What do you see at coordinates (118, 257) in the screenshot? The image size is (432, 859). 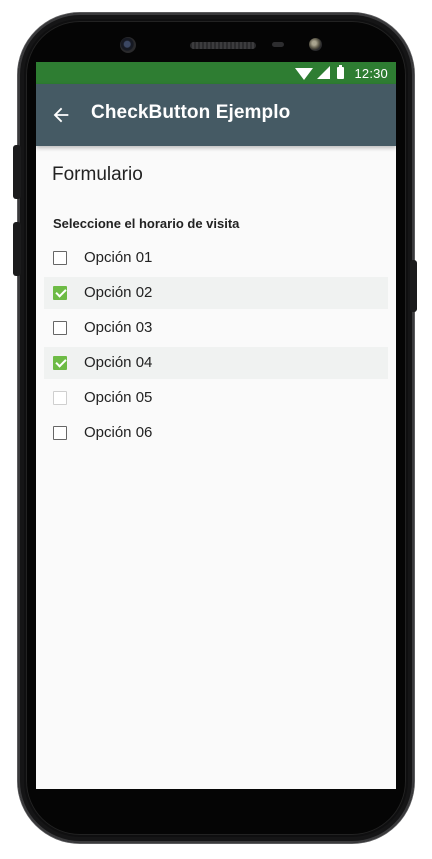 I see `option-label-1: Opción 01` at bounding box center [118, 257].